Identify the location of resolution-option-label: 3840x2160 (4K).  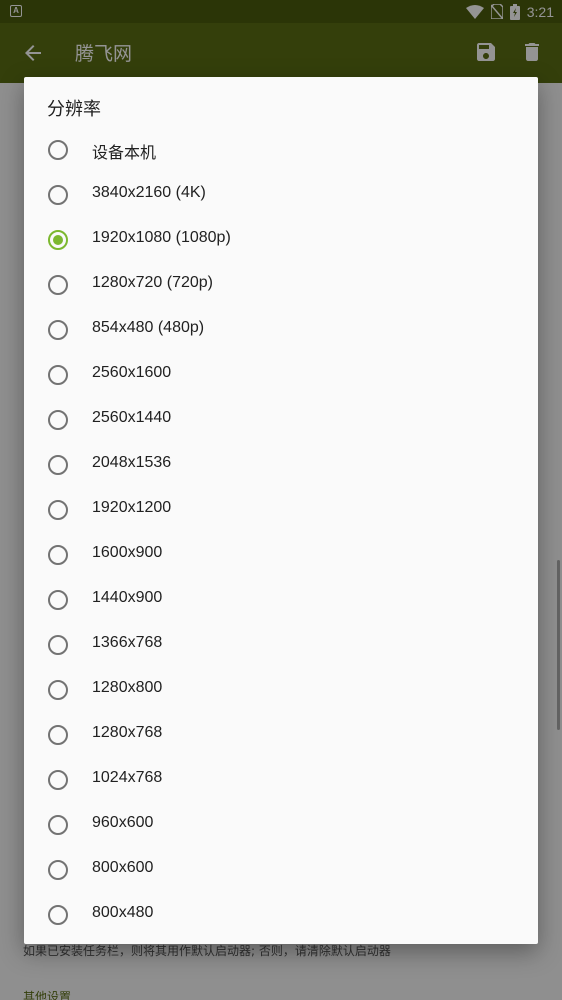
(149, 192).